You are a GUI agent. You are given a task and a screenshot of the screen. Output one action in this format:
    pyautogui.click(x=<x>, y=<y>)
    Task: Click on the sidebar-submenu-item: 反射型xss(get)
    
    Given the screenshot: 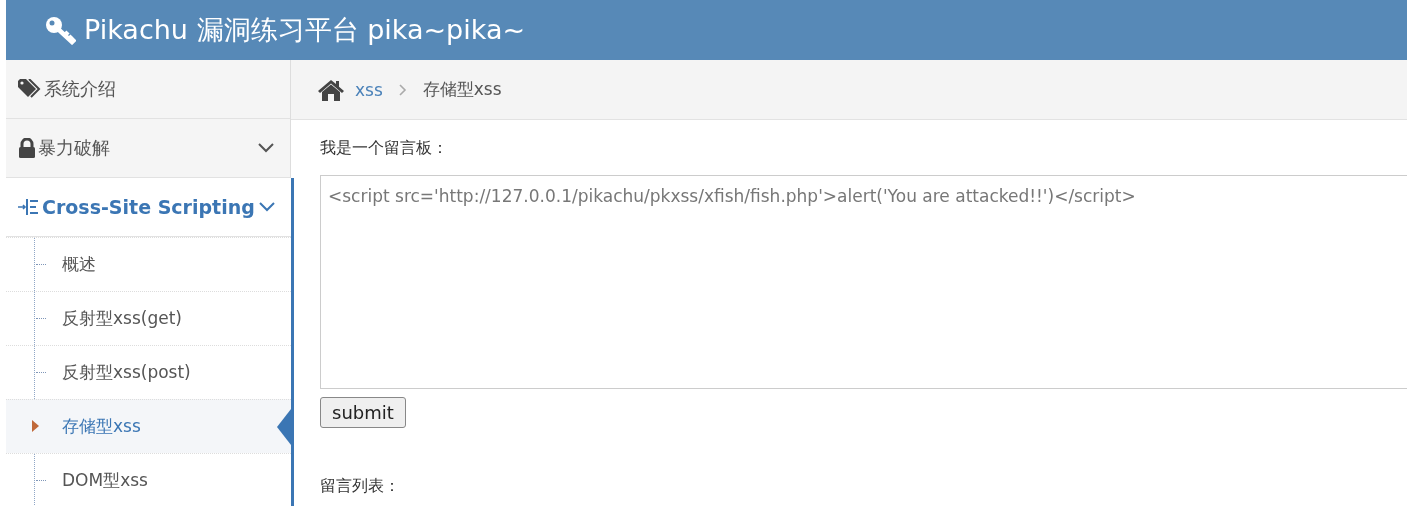 What is the action you would take?
    pyautogui.click(x=148, y=318)
    